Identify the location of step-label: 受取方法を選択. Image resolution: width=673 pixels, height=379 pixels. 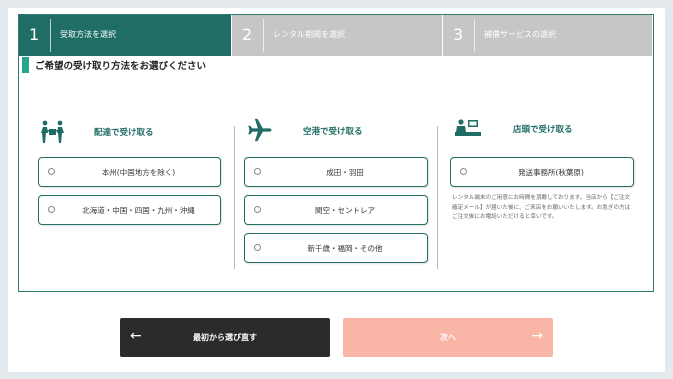
(88, 34).